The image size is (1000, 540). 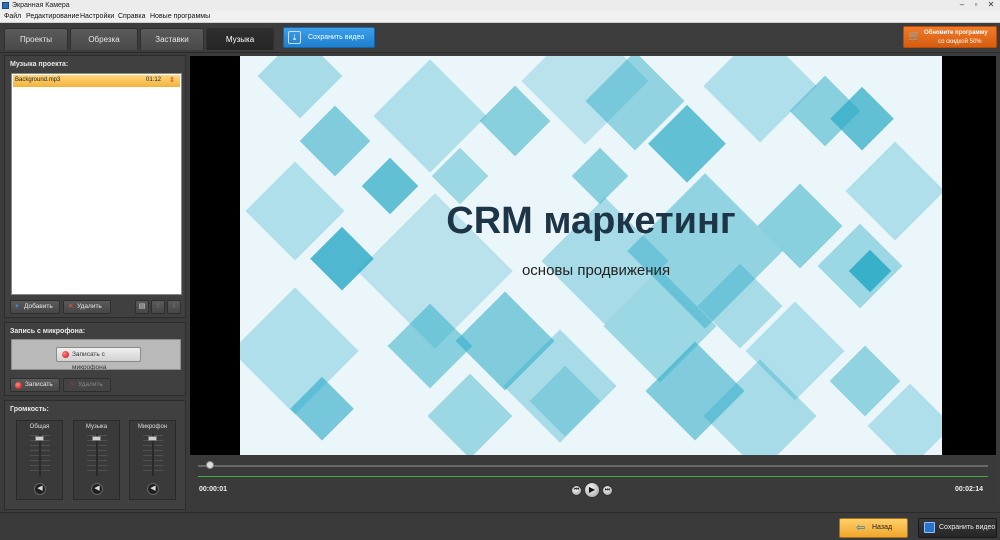 I want to click on play-icon: ▶, so click(x=592, y=490).